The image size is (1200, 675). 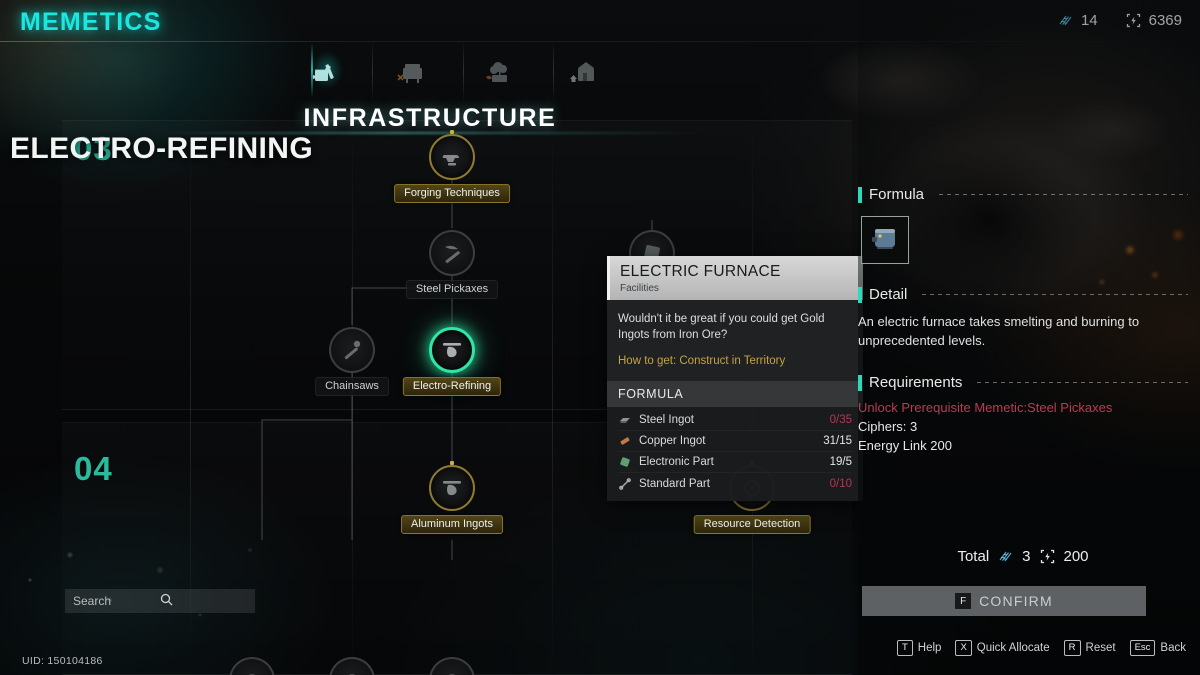 What do you see at coordinates (672, 441) in the screenshot?
I see `item-name: Copper Ingot` at bounding box center [672, 441].